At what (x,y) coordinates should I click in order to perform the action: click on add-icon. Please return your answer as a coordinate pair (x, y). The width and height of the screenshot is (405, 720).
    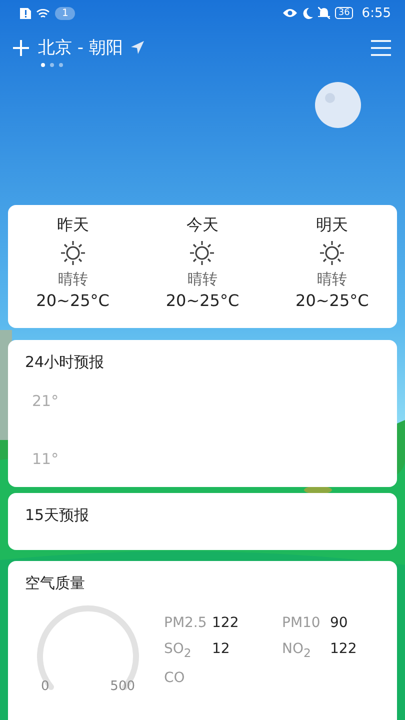
    Looking at the image, I should click on (21, 47).